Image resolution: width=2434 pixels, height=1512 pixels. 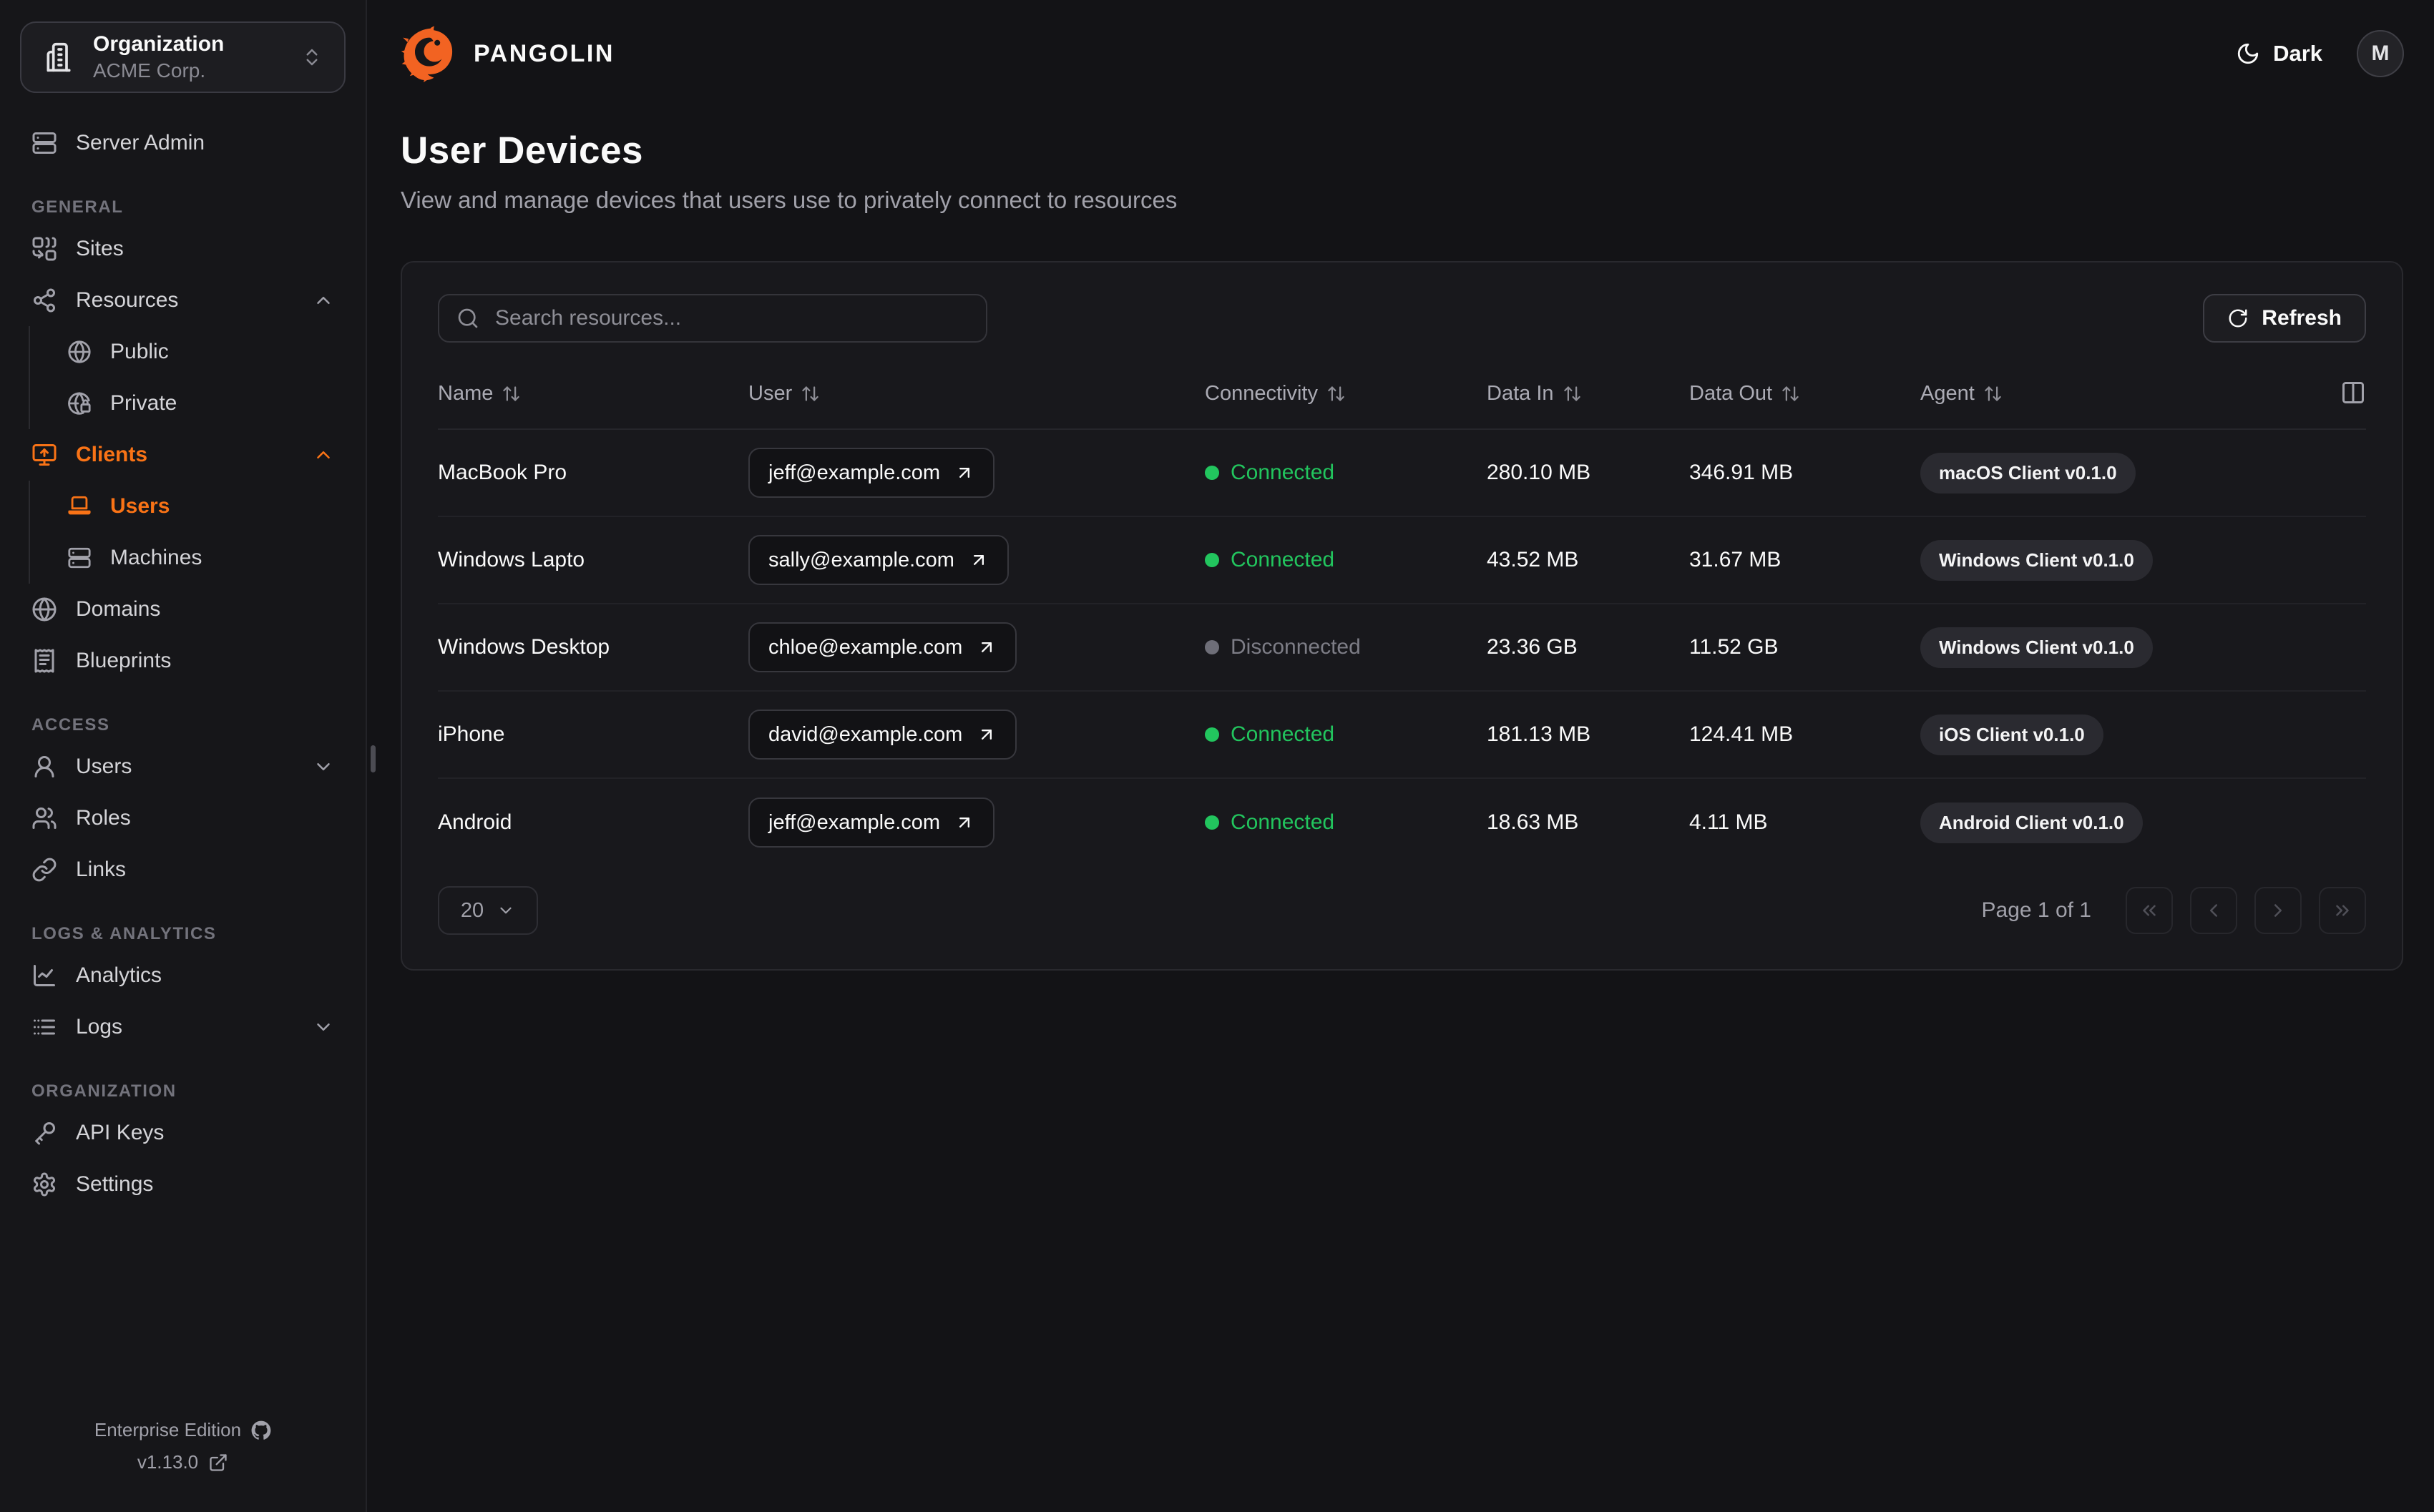 I want to click on column-header-agent: Agent, so click(x=2143, y=394).